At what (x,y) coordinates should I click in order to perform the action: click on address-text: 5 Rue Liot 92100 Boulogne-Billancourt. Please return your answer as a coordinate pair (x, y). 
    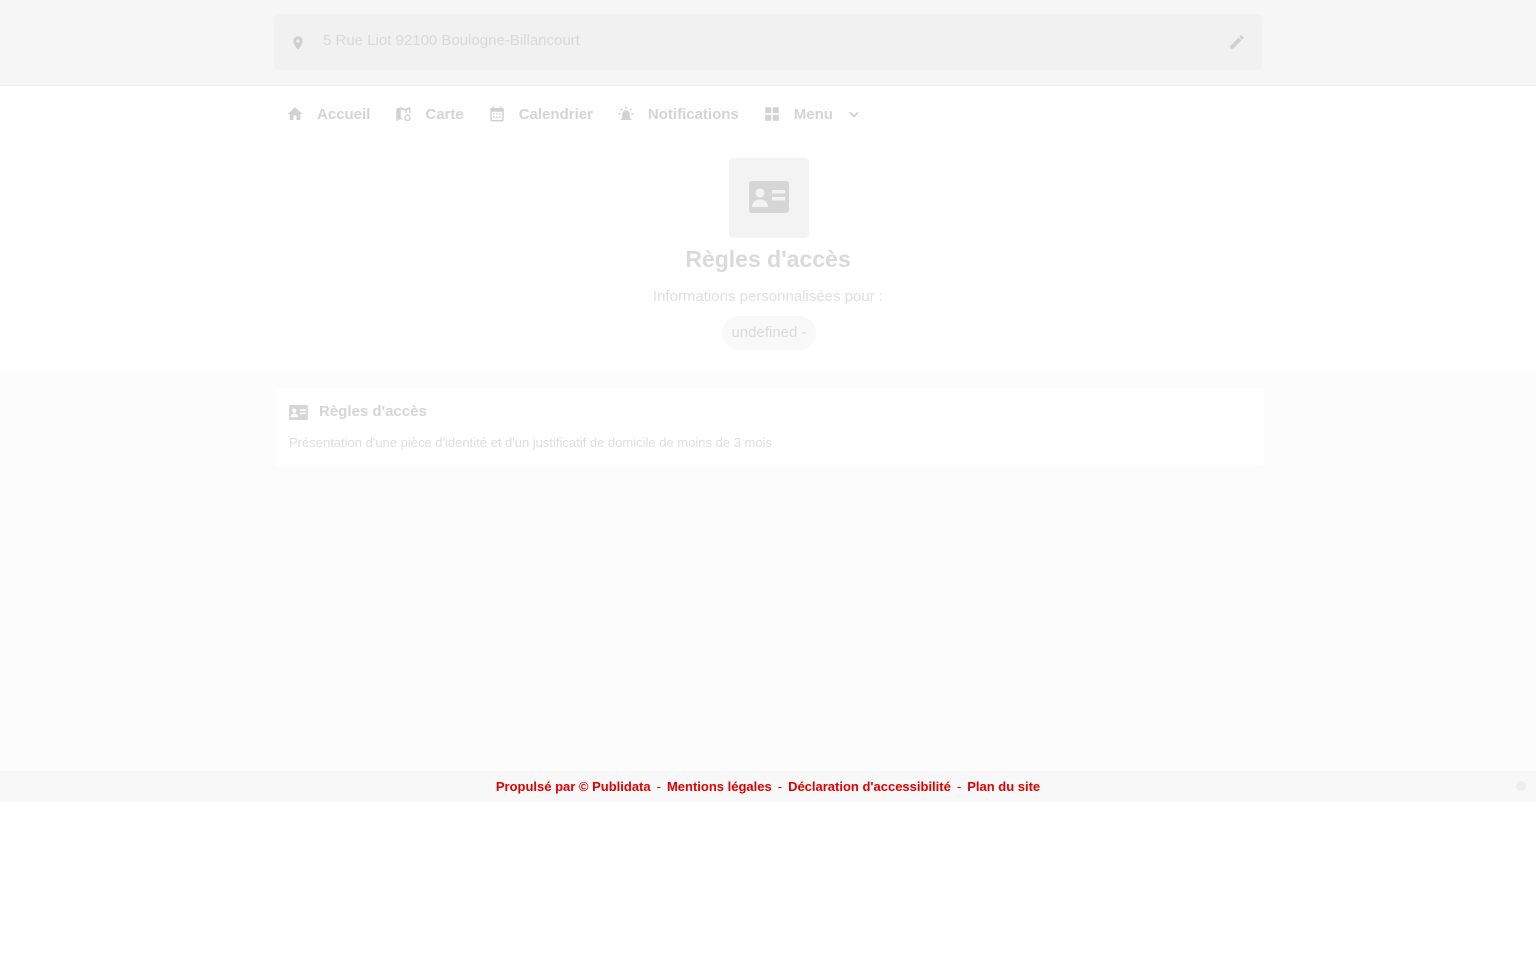
    Looking at the image, I should click on (451, 40).